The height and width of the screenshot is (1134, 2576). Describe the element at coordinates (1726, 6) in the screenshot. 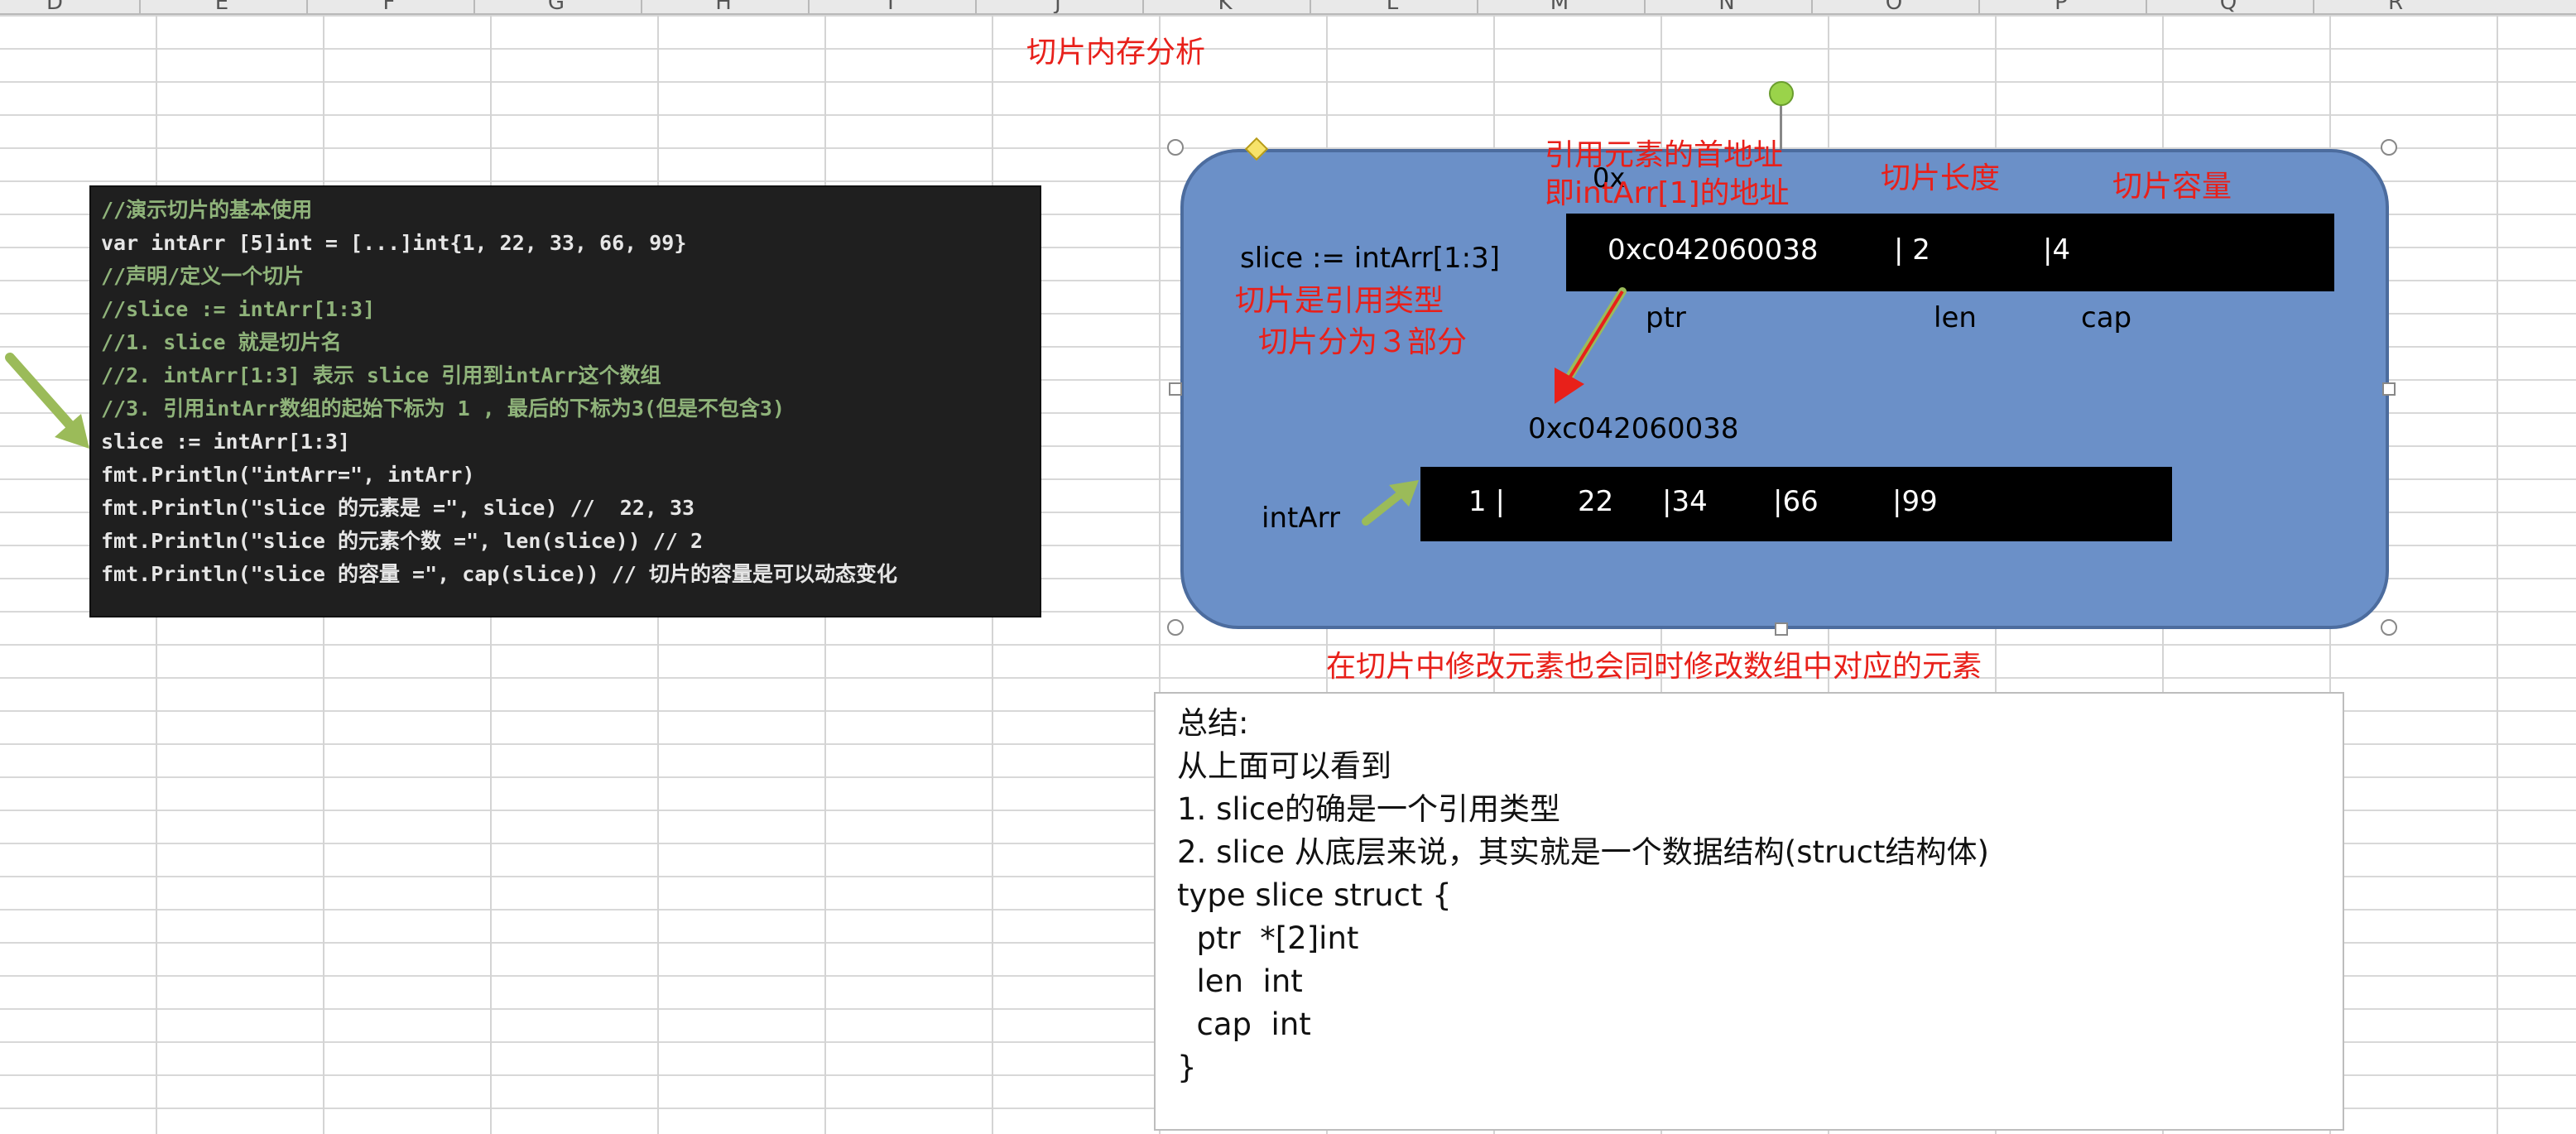

I see `column-letter: N` at that location.